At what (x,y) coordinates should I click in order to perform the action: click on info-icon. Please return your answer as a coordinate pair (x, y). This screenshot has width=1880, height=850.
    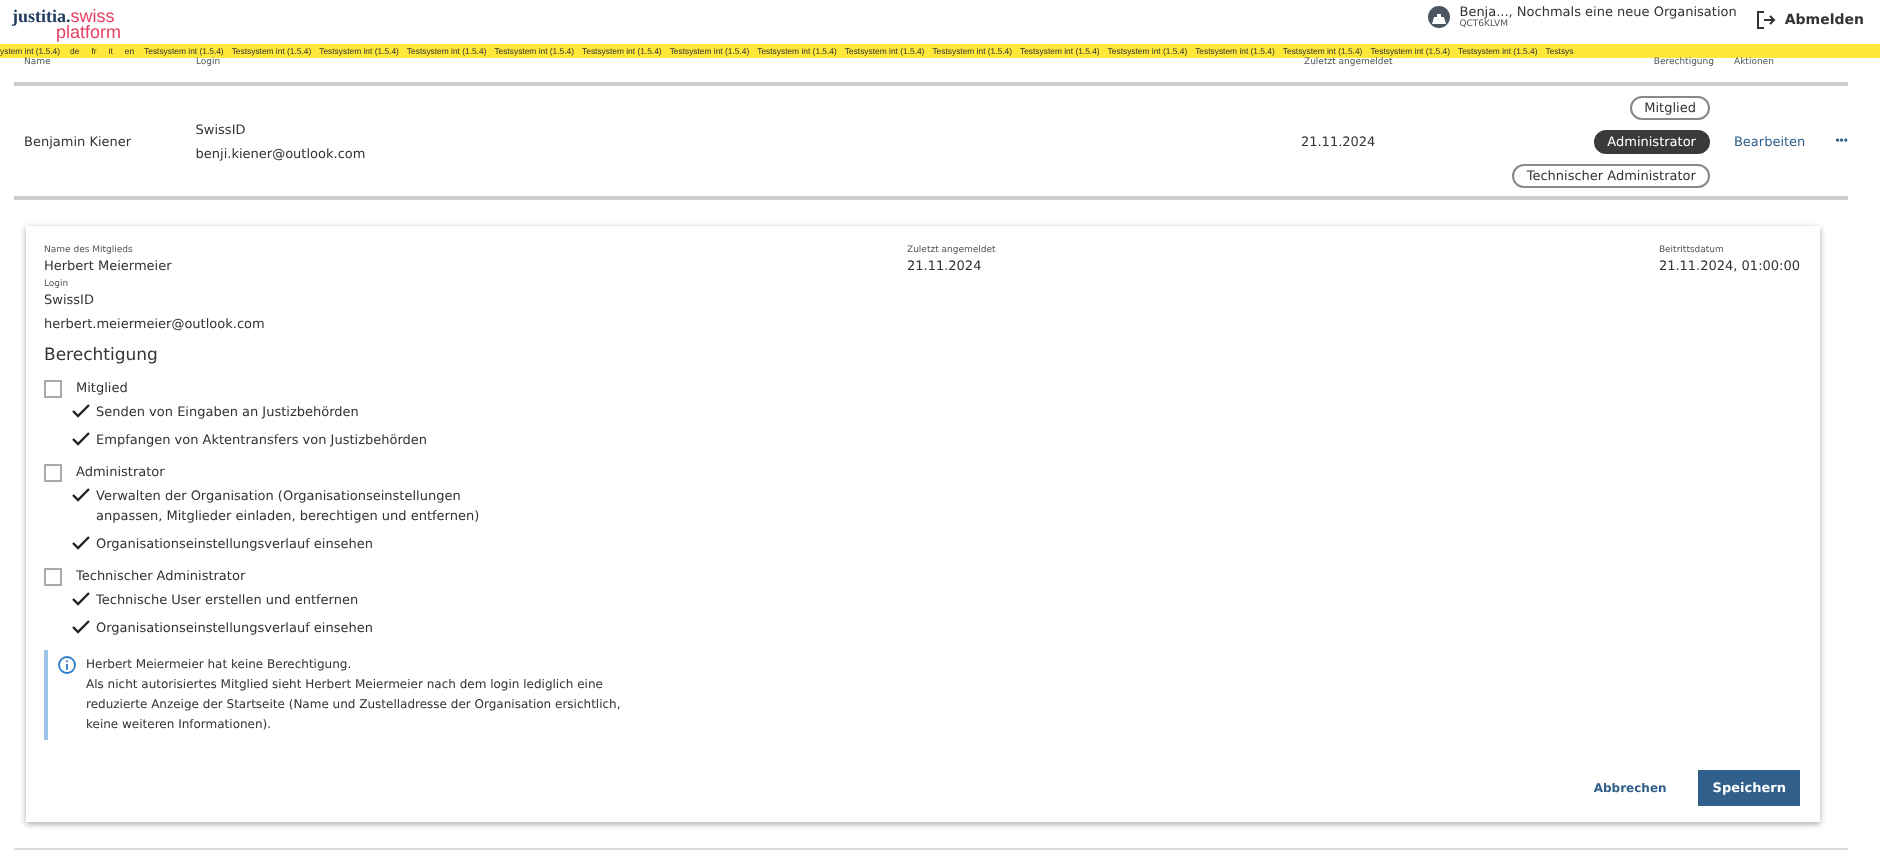
    Looking at the image, I should click on (67, 665).